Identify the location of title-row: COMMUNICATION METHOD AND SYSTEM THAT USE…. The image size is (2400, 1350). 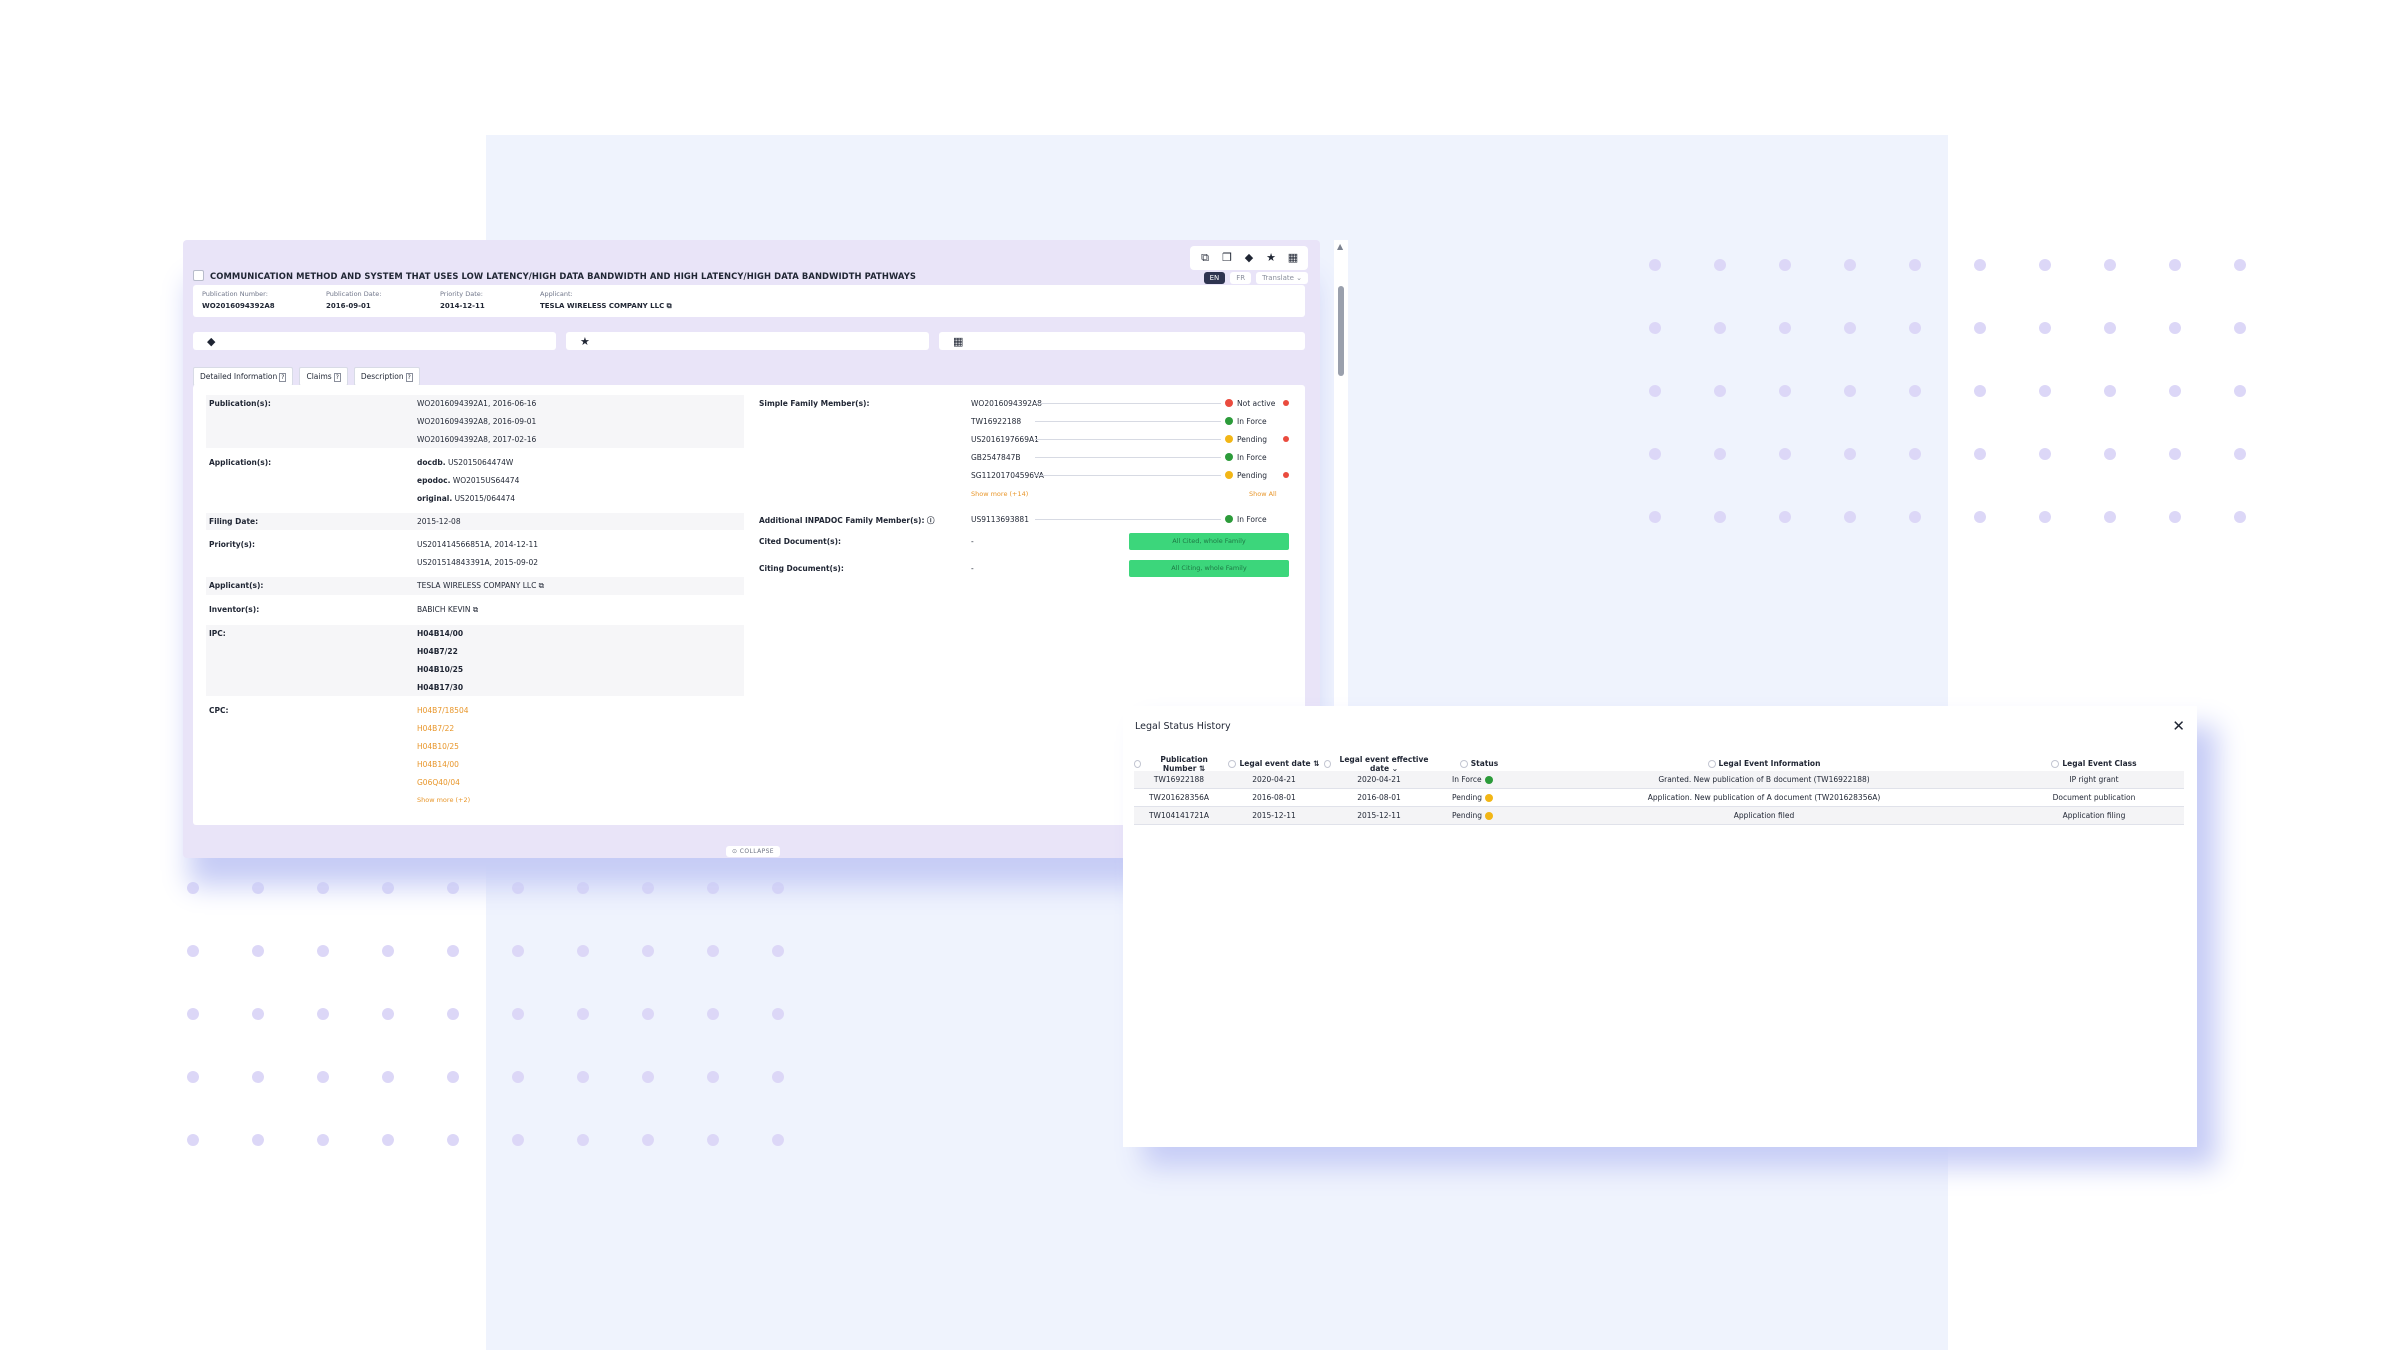
(554, 275).